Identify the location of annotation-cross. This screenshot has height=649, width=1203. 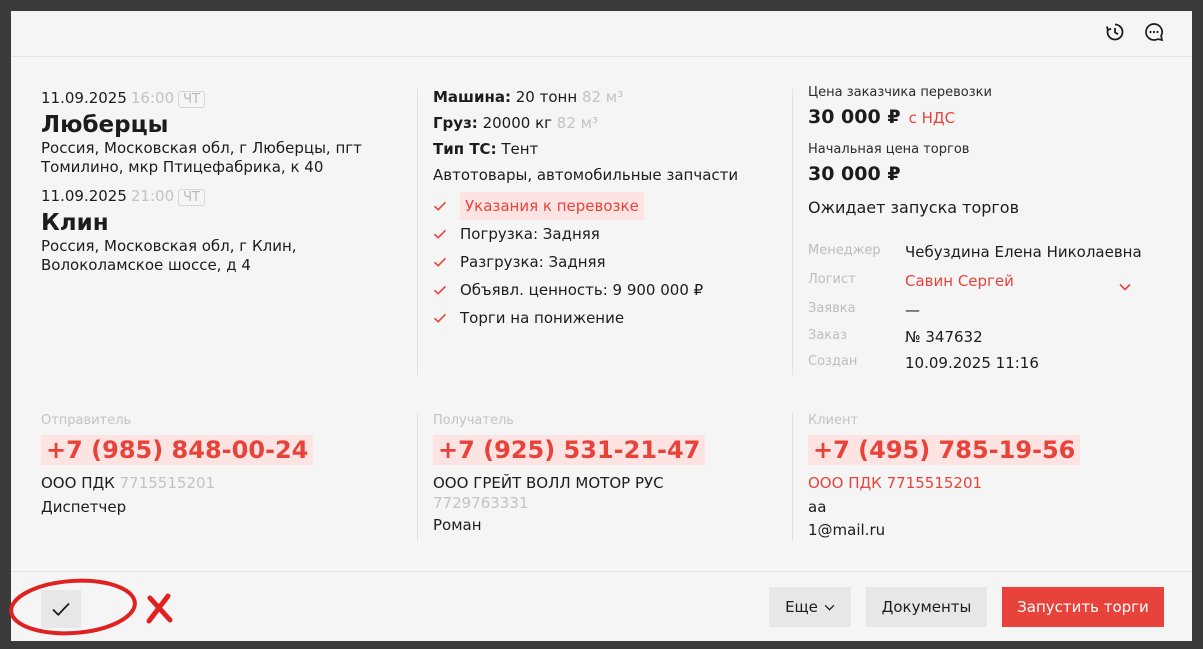
(159, 608).